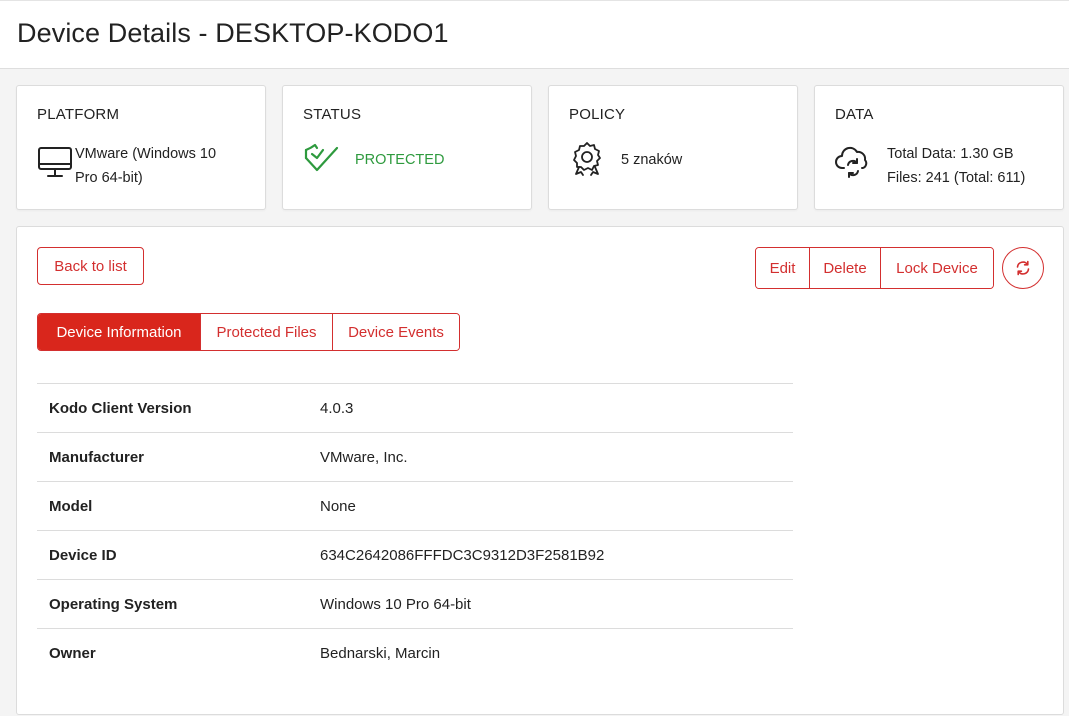 The width and height of the screenshot is (1069, 716). Describe the element at coordinates (380, 653) in the screenshot. I see `row-value: Bednarski, Marcin` at that location.